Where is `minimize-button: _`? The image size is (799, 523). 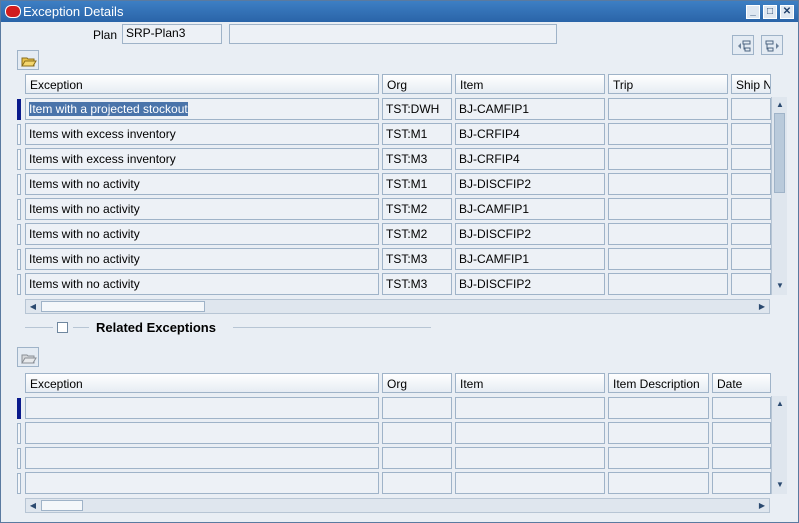
minimize-button: _ is located at coordinates (753, 12).